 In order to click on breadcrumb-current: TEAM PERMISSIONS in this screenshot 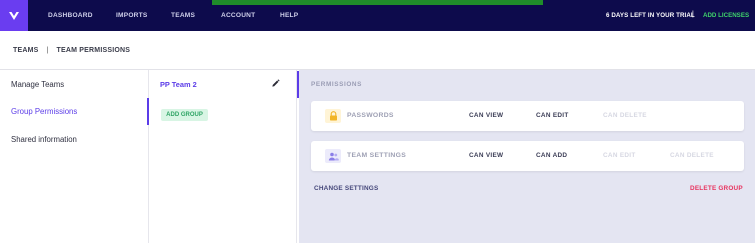, I will do `click(93, 50)`.